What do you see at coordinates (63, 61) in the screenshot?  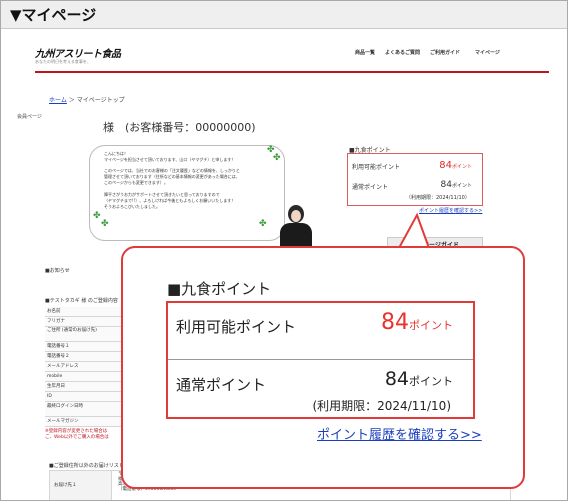 I see `site-tagline: あなたの明日を考える食事を、` at bounding box center [63, 61].